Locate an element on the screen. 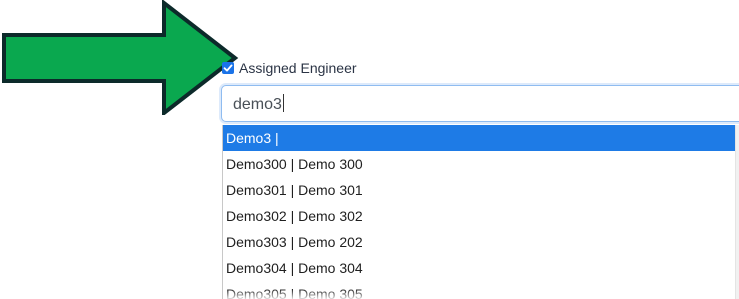  search-input-value: demo3 is located at coordinates (258, 104).